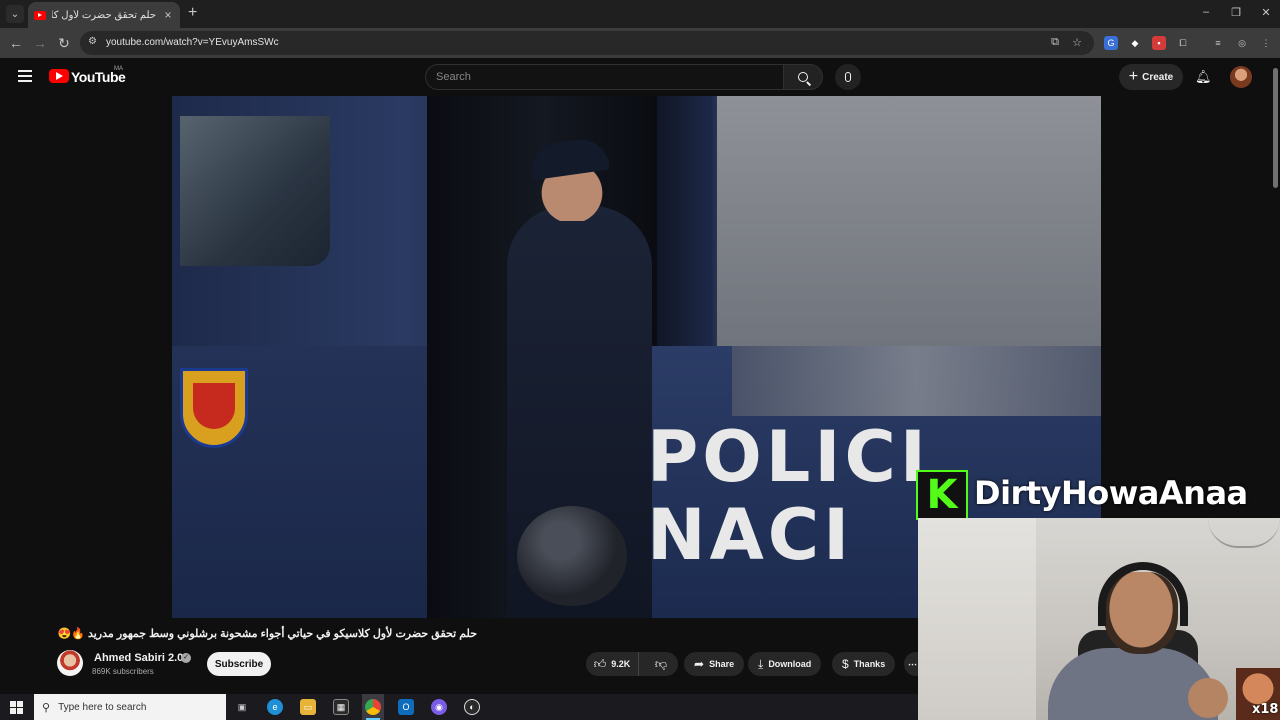 The image size is (1280, 720). Describe the element at coordinates (600, 663) in the screenshot. I see `thumbs-up-icon: 👍︎` at that location.